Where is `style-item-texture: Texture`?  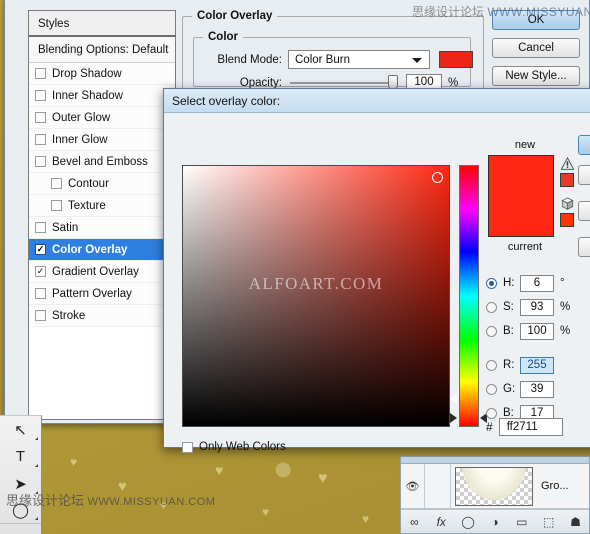 style-item-texture: Texture is located at coordinates (102, 206).